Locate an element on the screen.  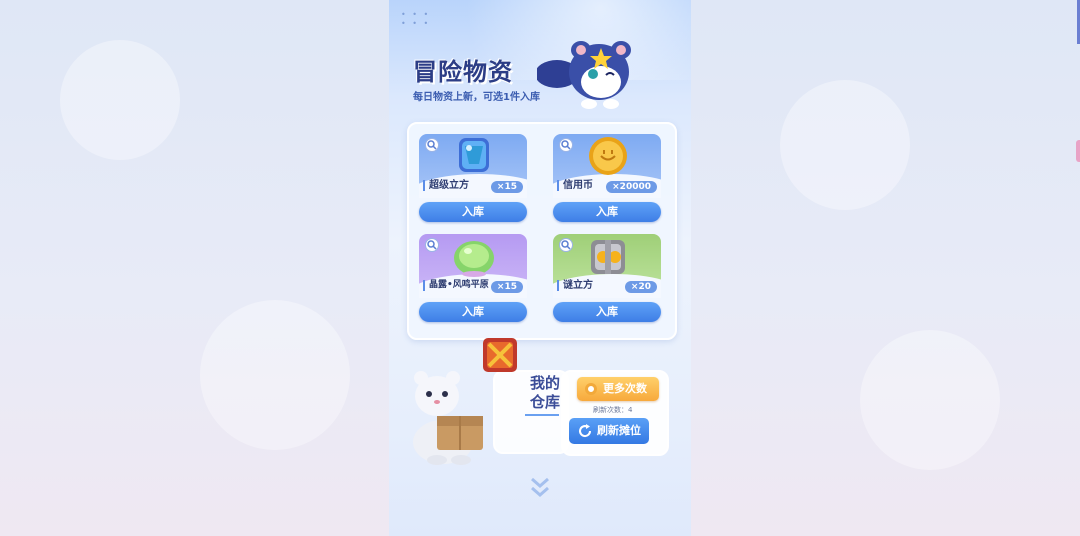
mystery-cube-icon is located at coordinates (608, 257).